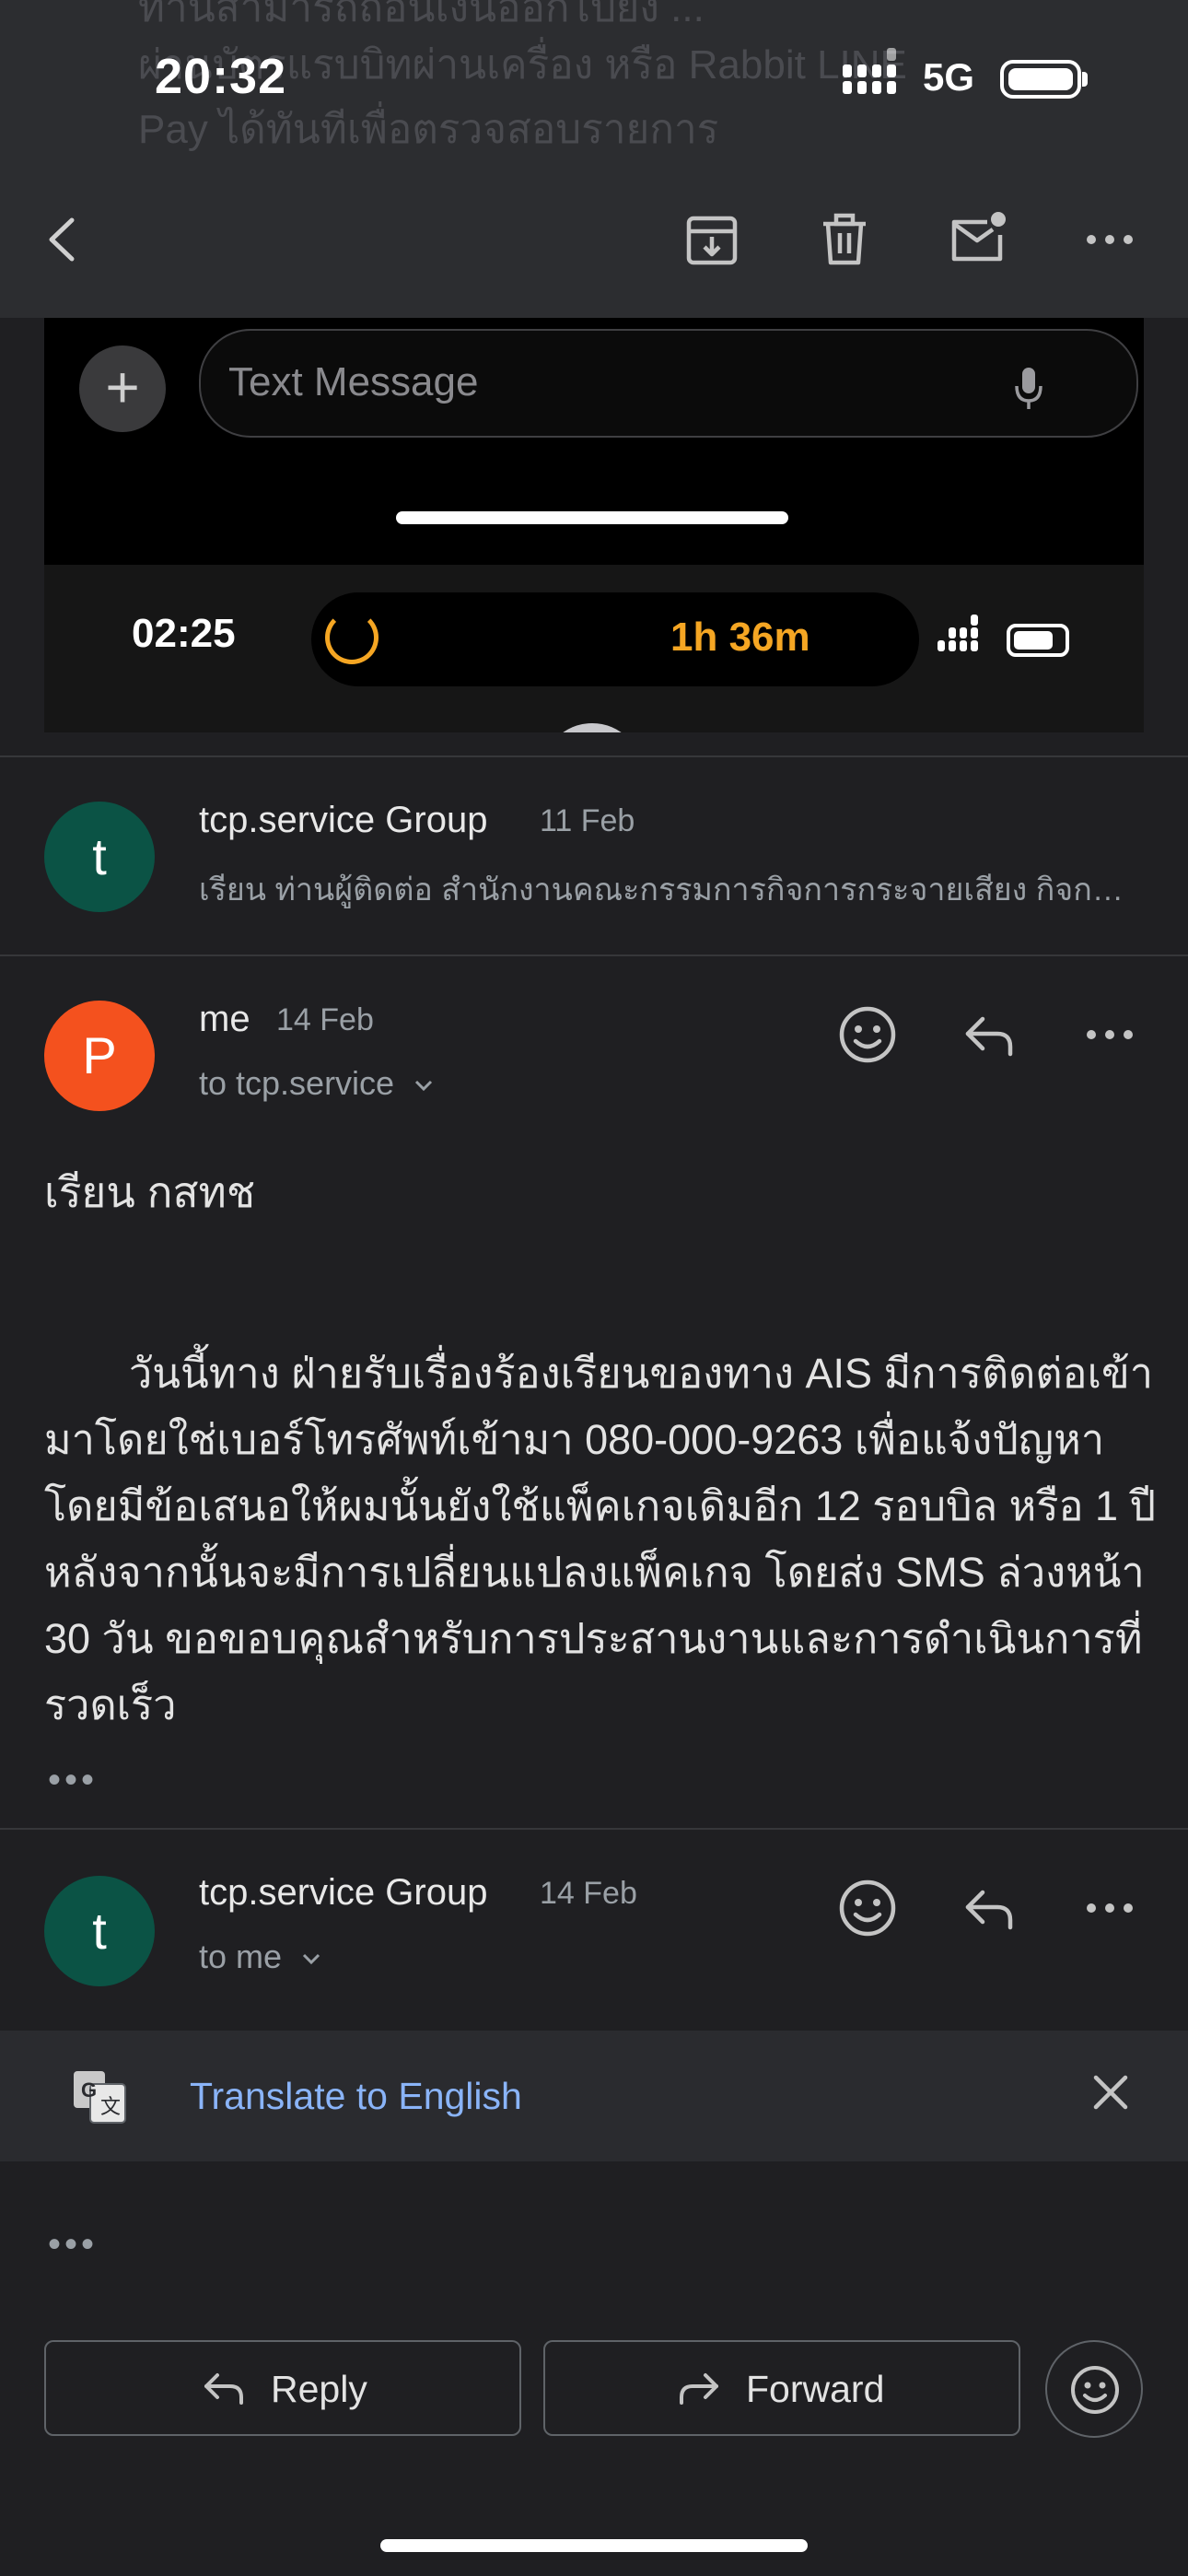 This screenshot has width=1188, height=2576. What do you see at coordinates (224, 1019) in the screenshot?
I see `sender-name: me` at bounding box center [224, 1019].